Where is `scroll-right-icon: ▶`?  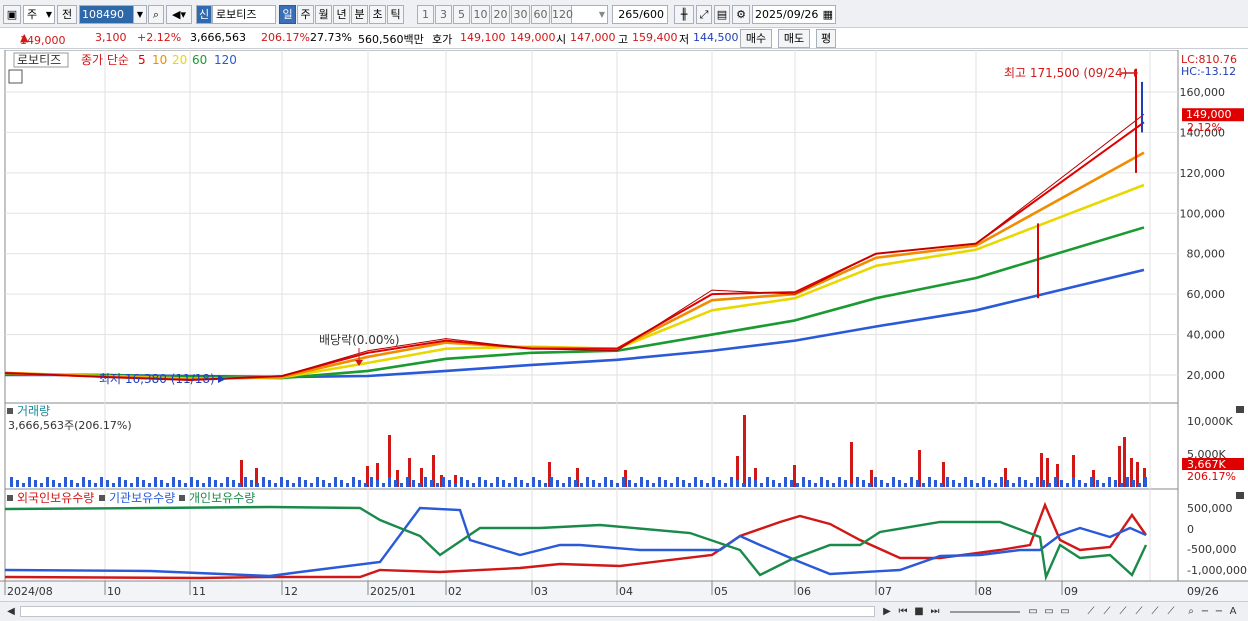
scroll-right-icon: ▶ is located at coordinates (887, 612).